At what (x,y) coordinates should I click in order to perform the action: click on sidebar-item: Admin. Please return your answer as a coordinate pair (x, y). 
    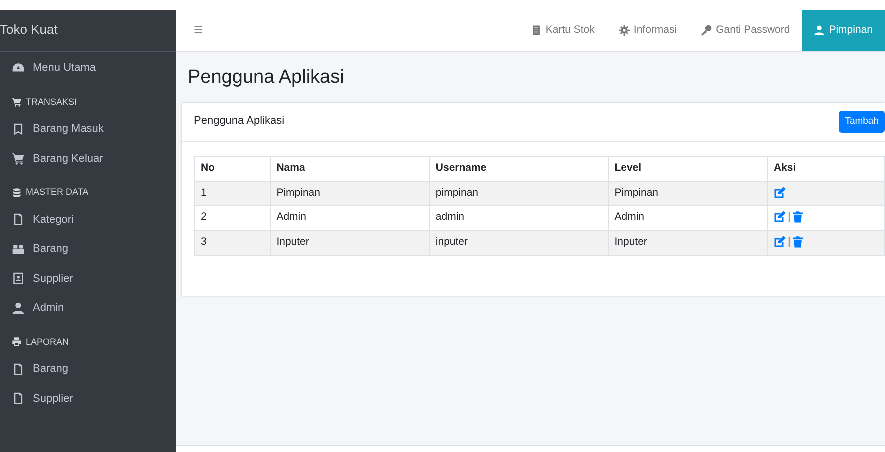
    Looking at the image, I should click on (88, 308).